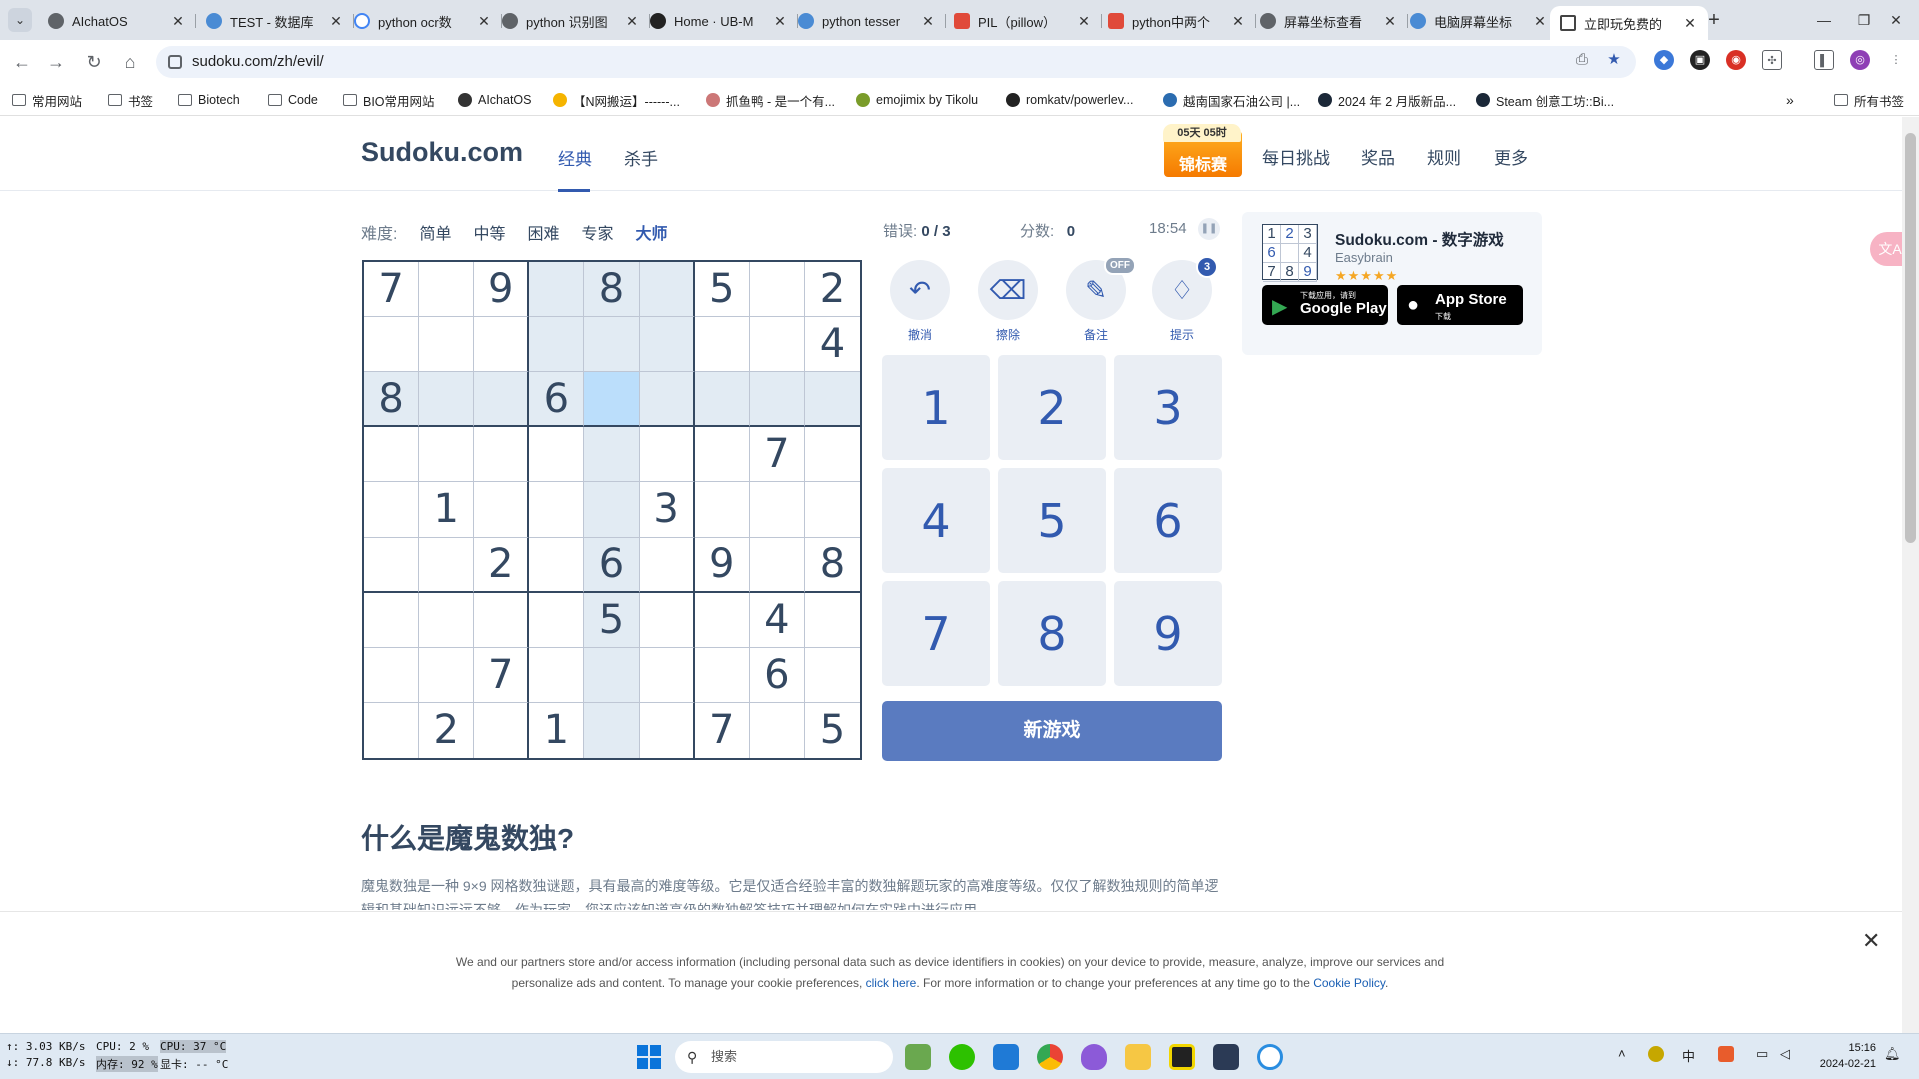  Describe the element at coordinates (1023, 21) in the screenshot. I see `browser-tab: PIL（pillow） ✕` at that location.